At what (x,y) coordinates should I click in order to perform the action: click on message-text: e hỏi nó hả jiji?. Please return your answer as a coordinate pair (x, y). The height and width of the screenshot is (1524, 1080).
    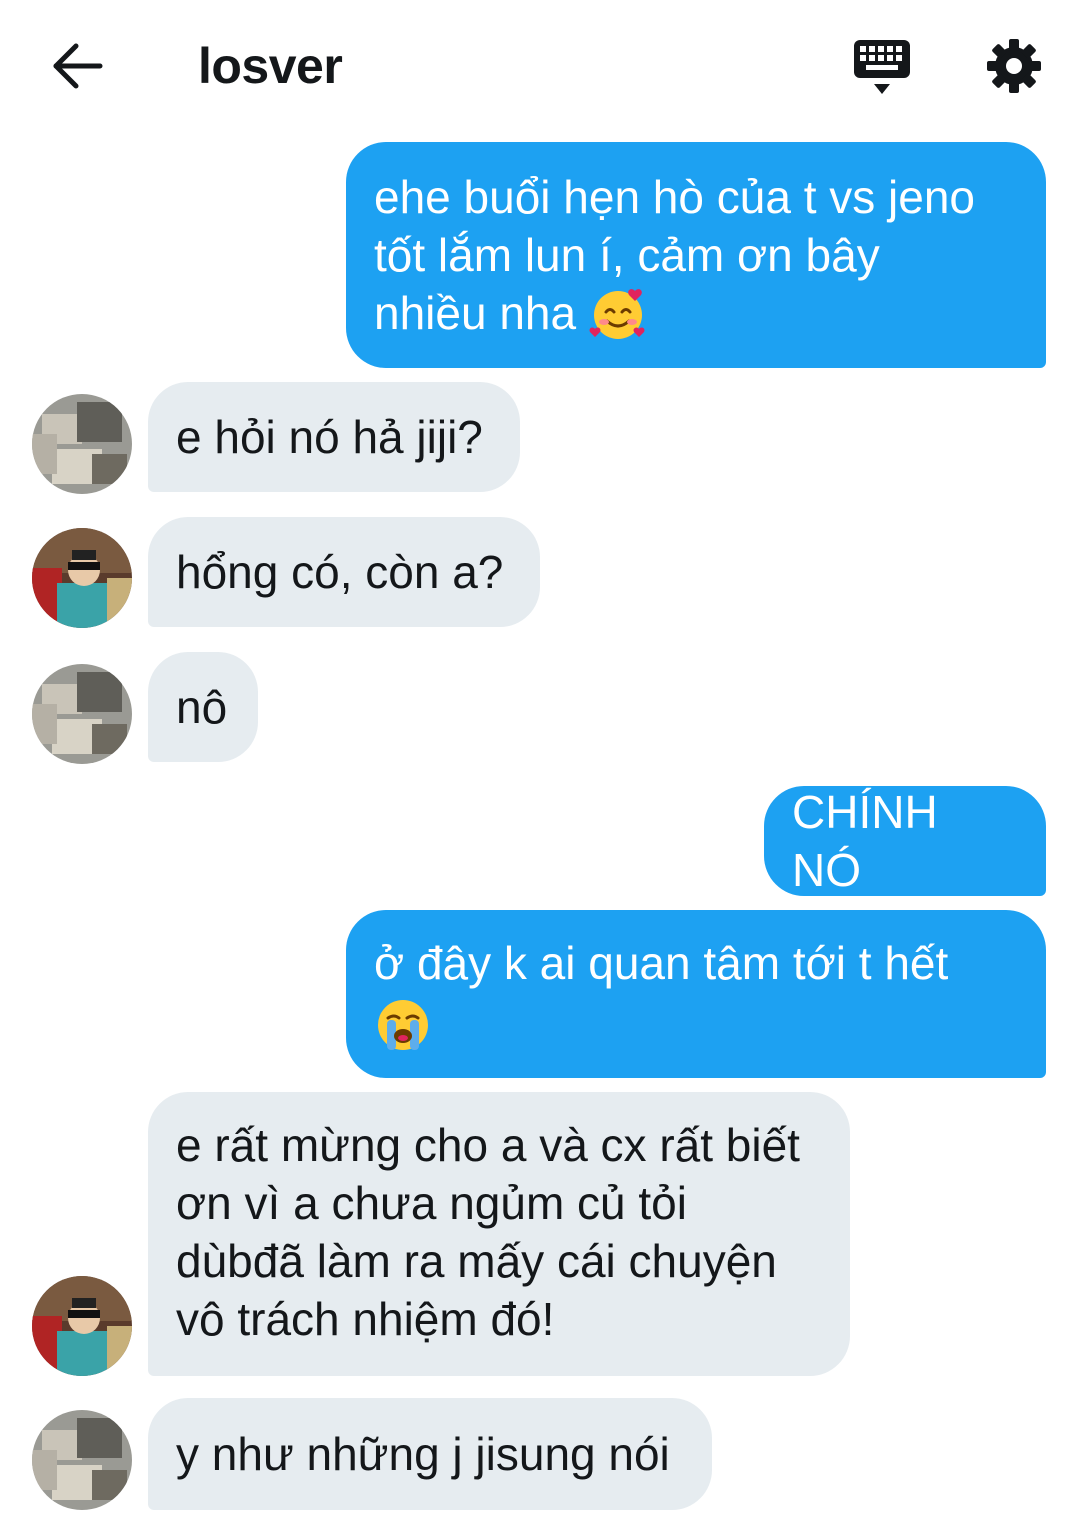
    Looking at the image, I should click on (329, 437).